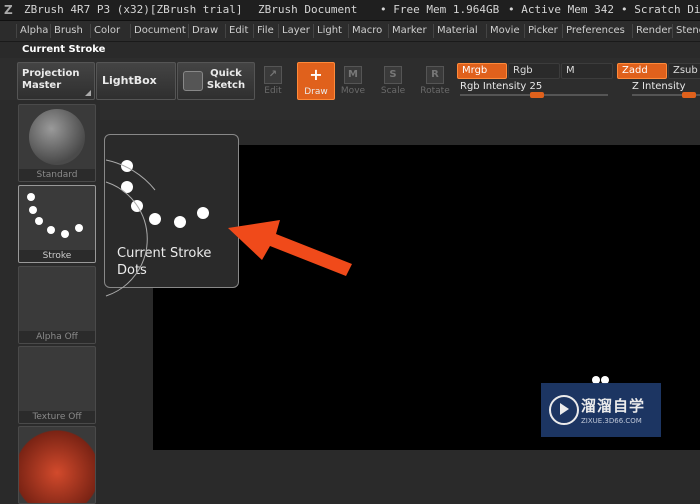 The image size is (700, 504). I want to click on menu-marker: Marker, so click(409, 31).